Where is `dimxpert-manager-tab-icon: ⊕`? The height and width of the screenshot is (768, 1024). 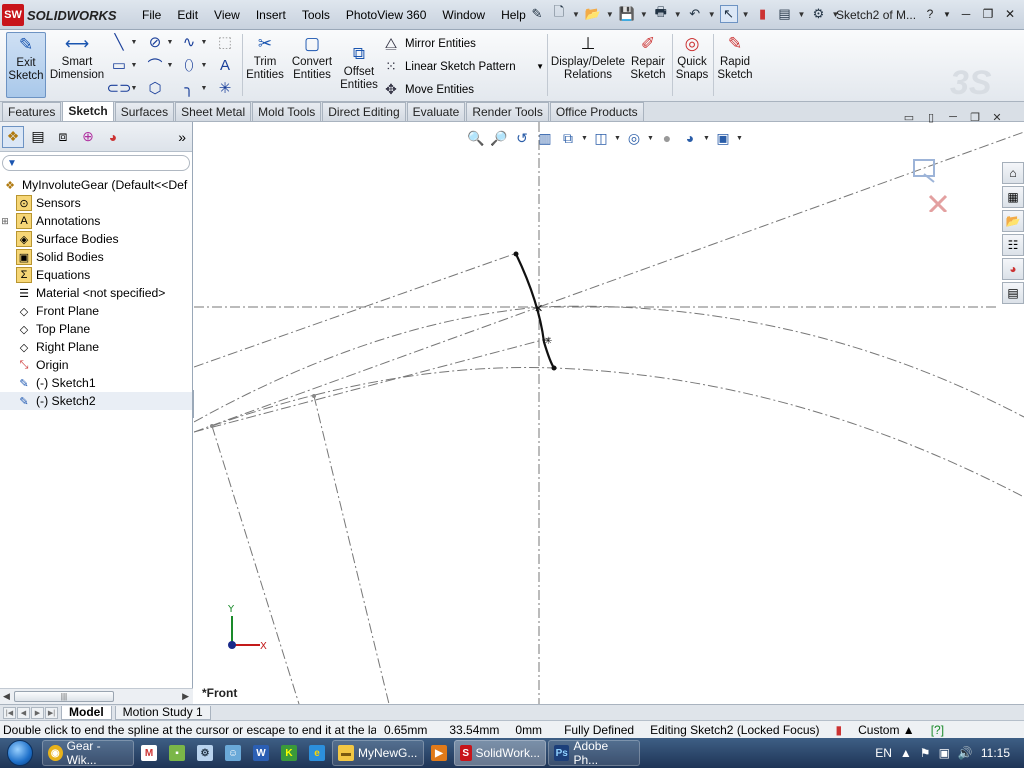
dimxpert-manager-tab-icon: ⊕ is located at coordinates (88, 137).